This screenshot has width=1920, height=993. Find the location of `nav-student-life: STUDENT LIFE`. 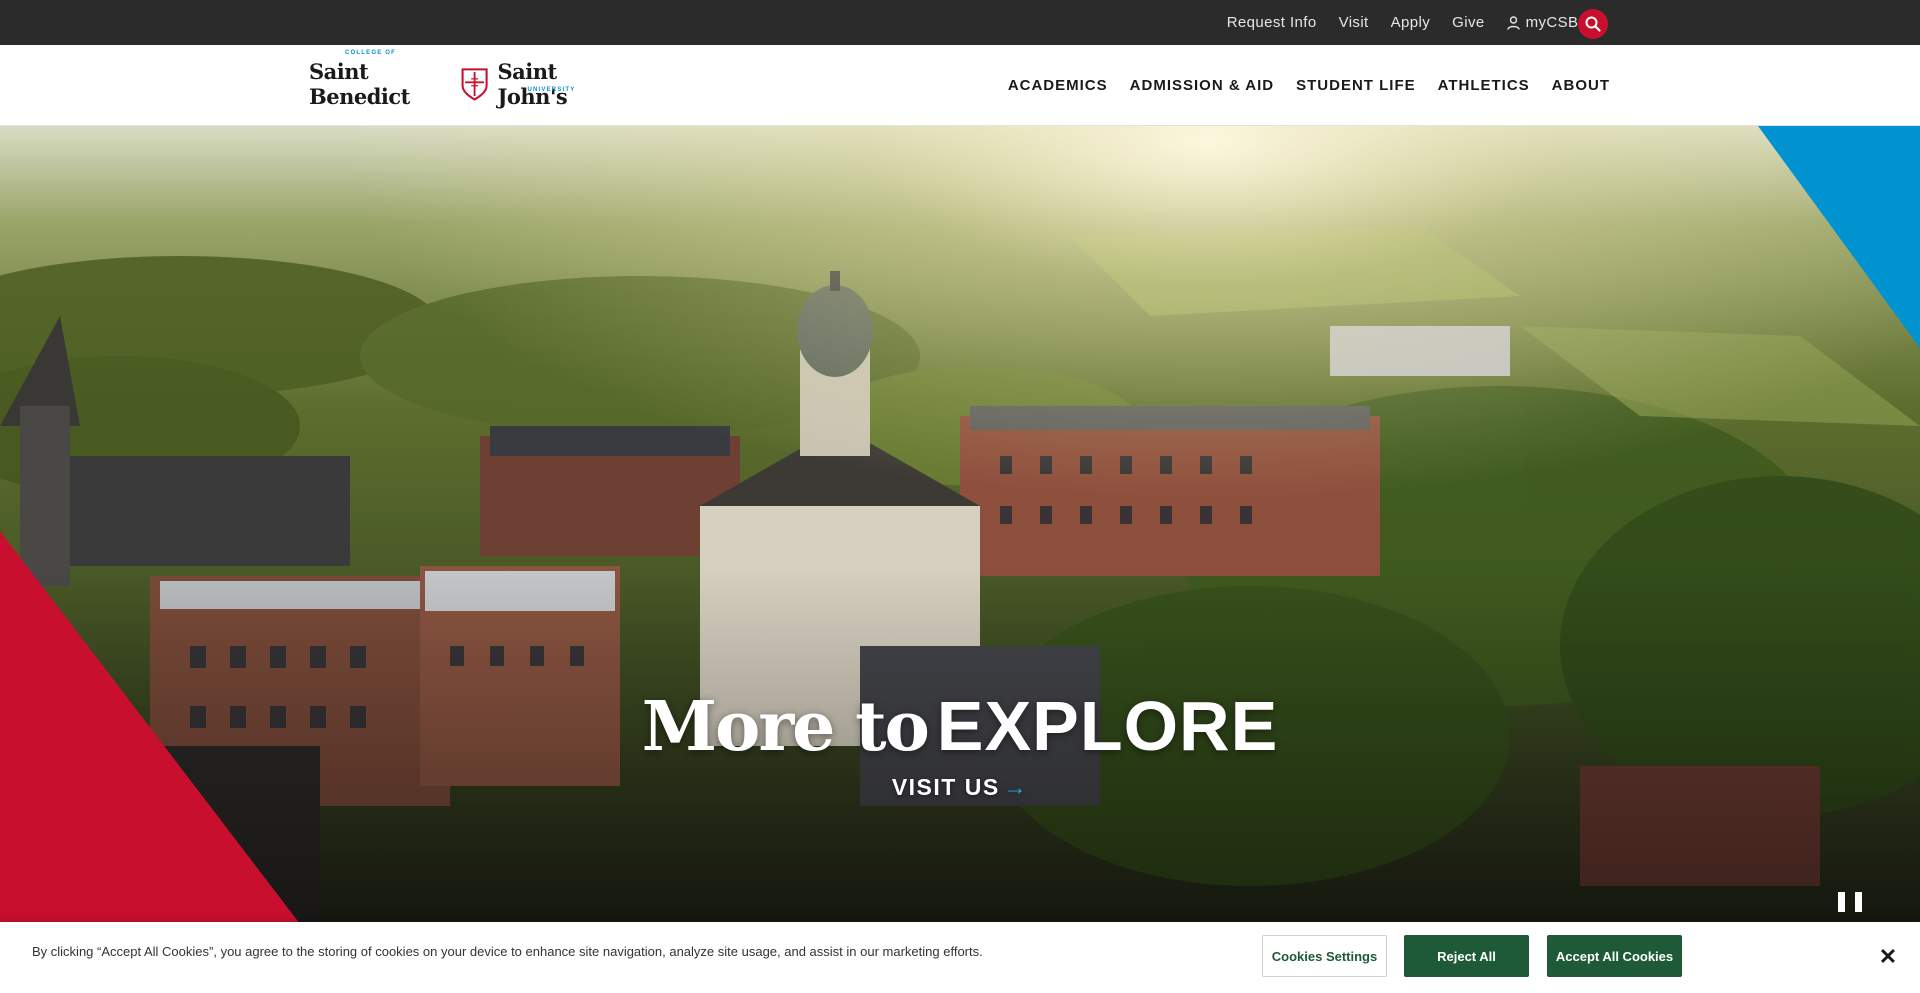

nav-student-life: STUDENT LIFE is located at coordinates (1356, 85).